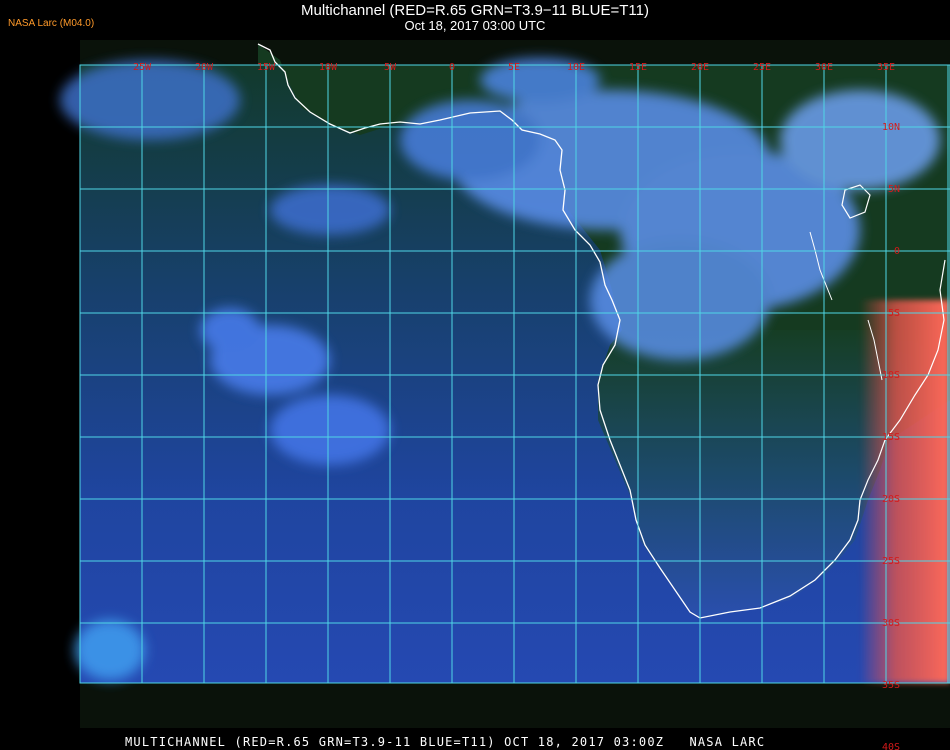  What do you see at coordinates (891, 685) in the screenshot?
I see `latitude-label: 35S` at bounding box center [891, 685].